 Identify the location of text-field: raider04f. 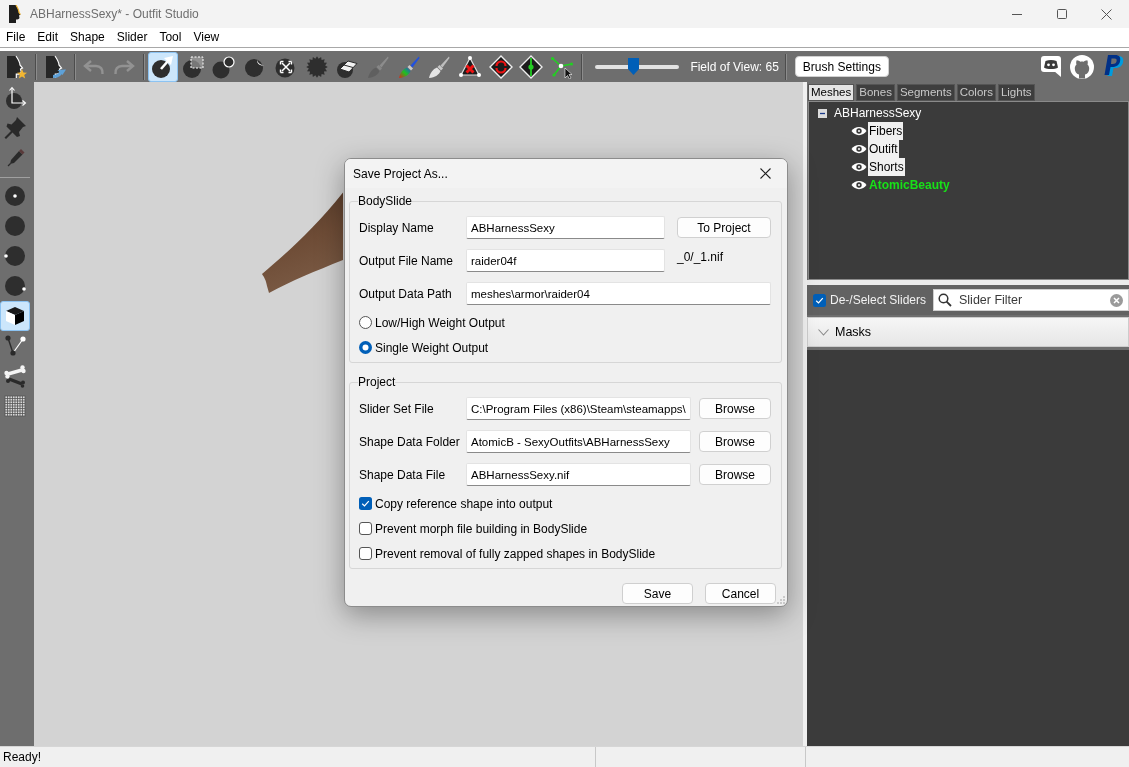
(565, 260).